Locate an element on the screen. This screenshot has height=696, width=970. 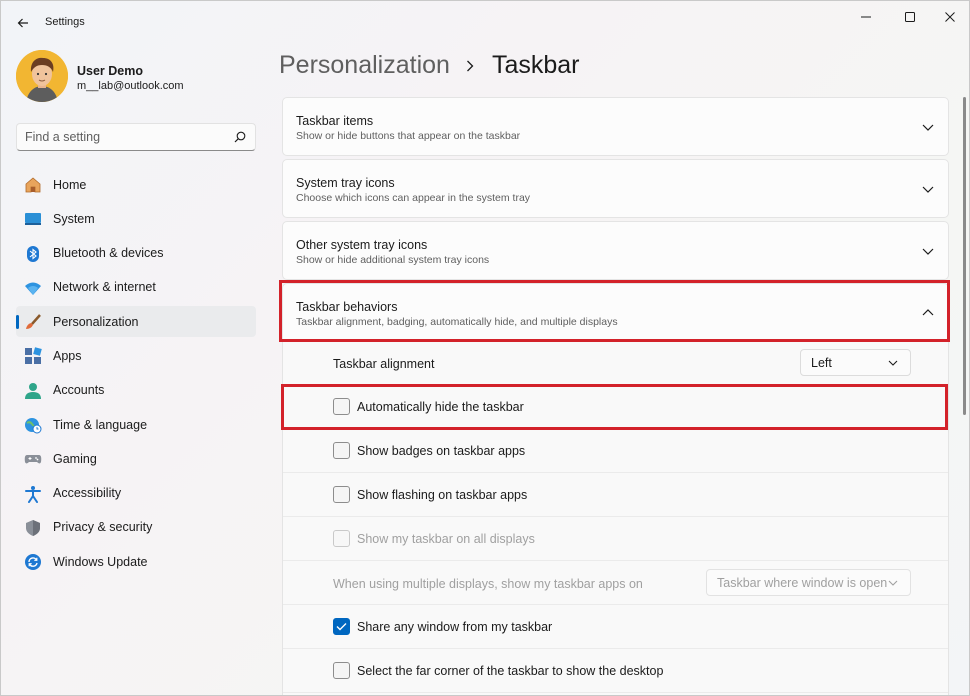
maximize-button is located at coordinates (910, 17).